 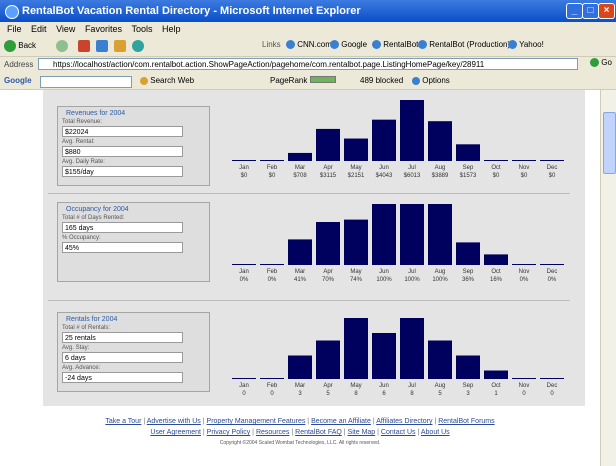 I want to click on search-web-button: Search Web, so click(x=167, y=80).